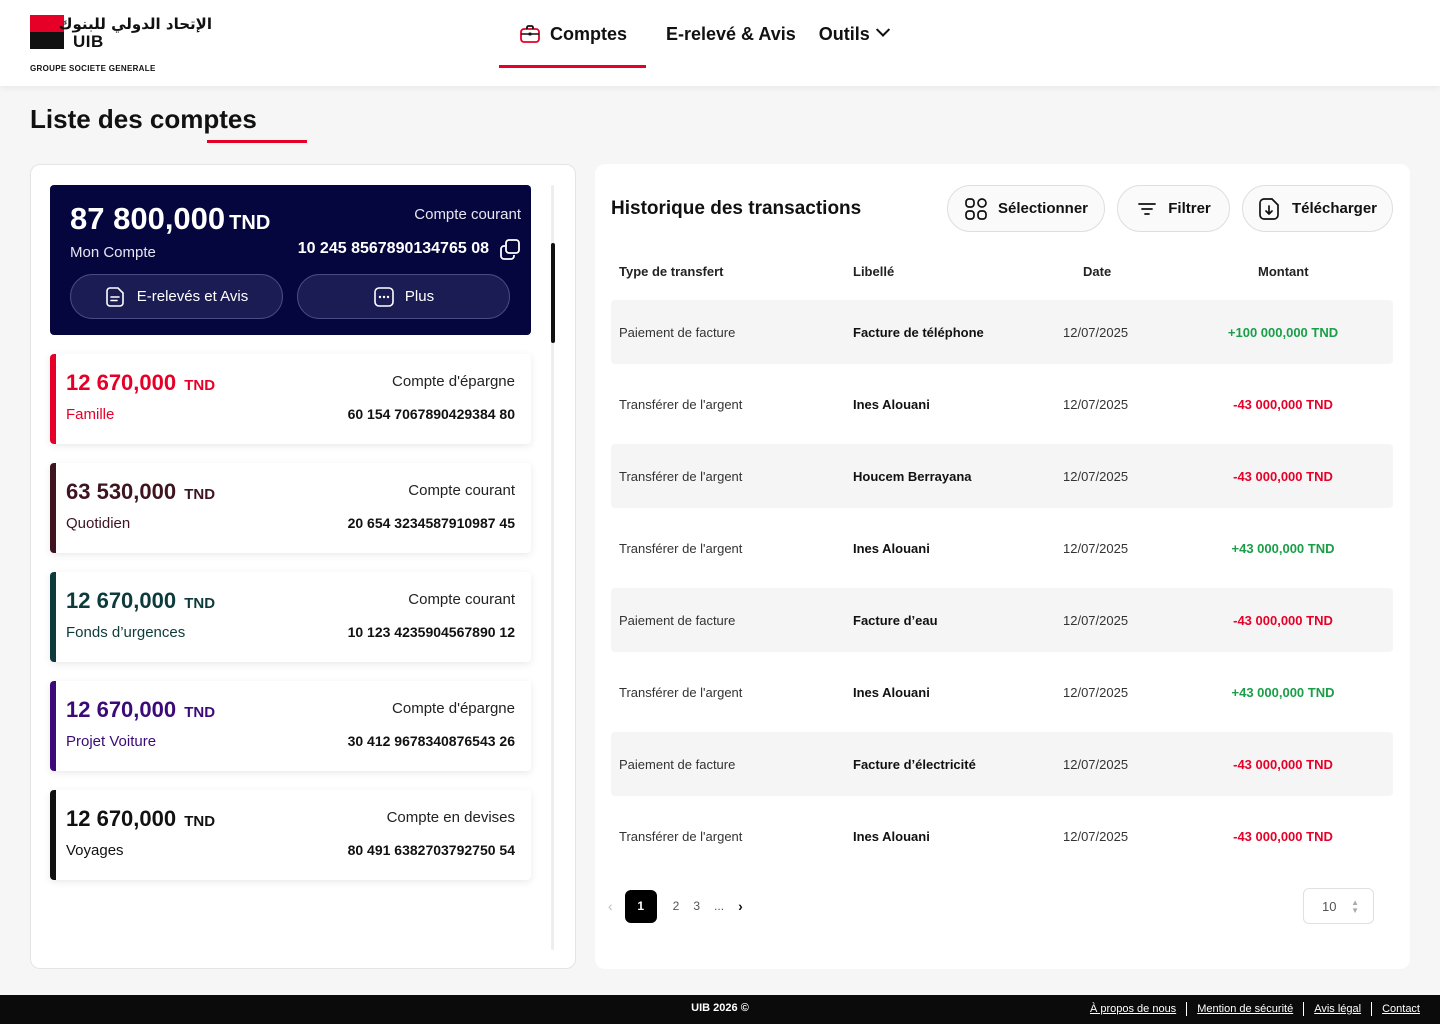 Image resolution: width=1440 pixels, height=1024 pixels. I want to click on footer-link-security: Mention de sécurité, so click(1244, 1009).